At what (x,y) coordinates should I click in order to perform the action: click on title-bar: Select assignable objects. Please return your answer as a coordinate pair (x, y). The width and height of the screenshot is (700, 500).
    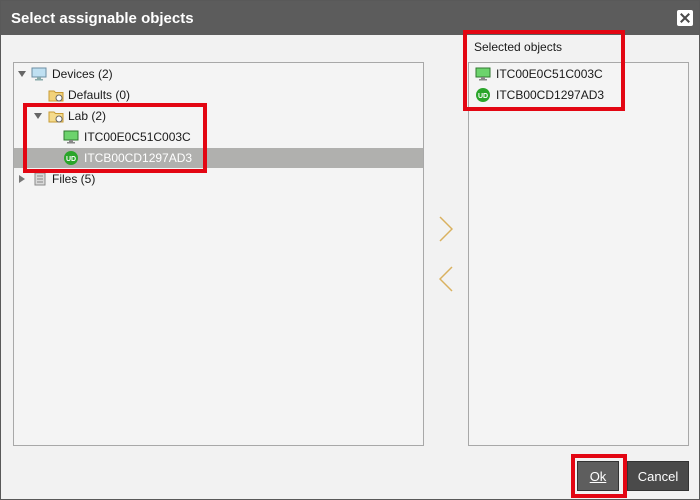
    Looking at the image, I should click on (350, 18).